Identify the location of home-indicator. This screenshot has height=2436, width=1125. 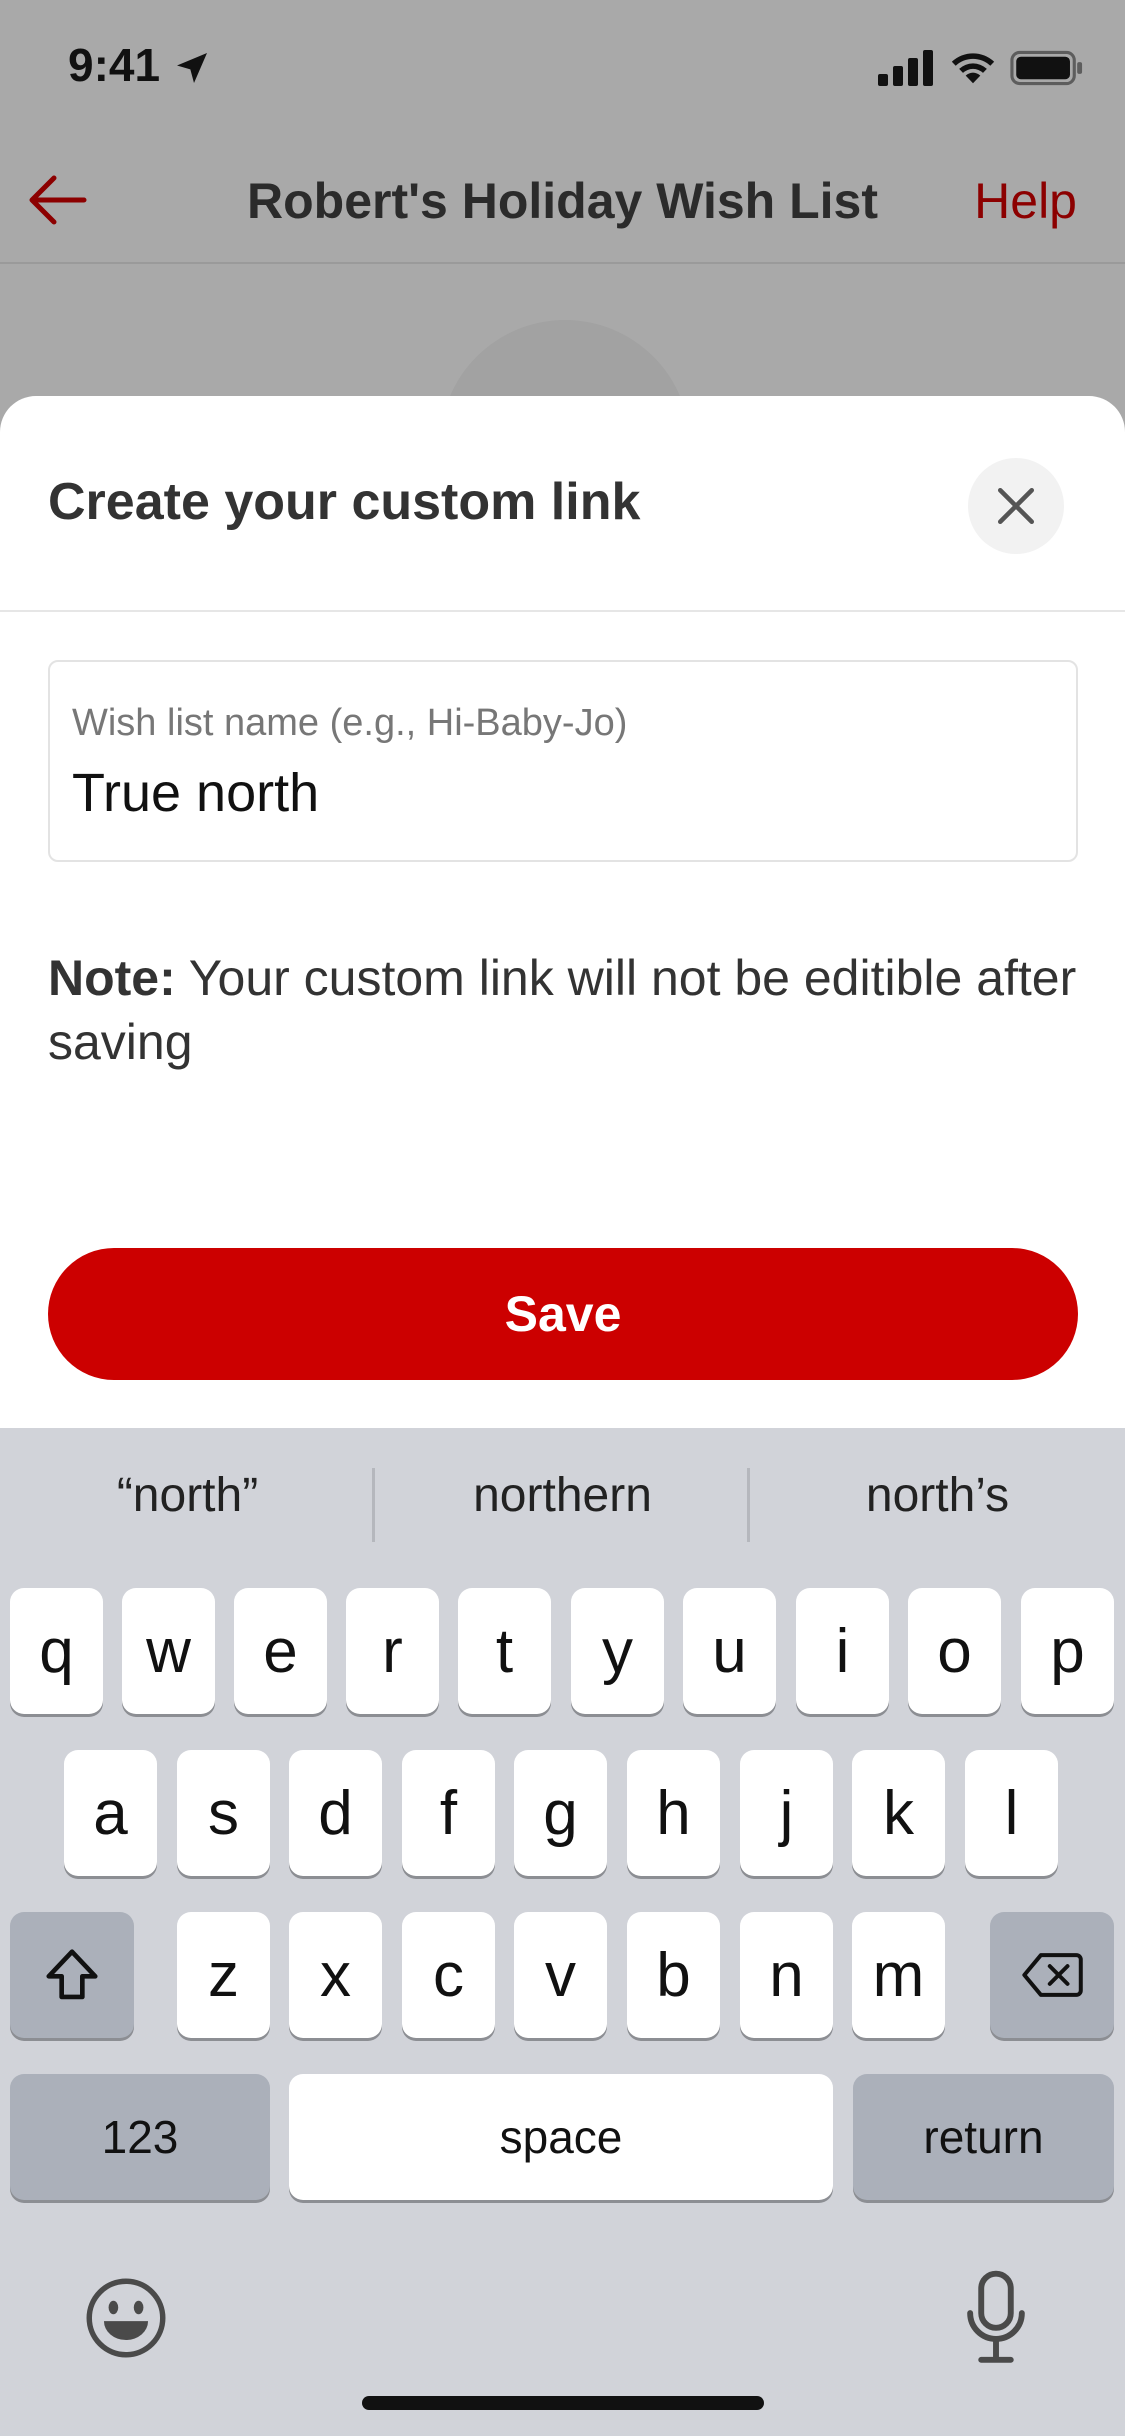
(563, 2403).